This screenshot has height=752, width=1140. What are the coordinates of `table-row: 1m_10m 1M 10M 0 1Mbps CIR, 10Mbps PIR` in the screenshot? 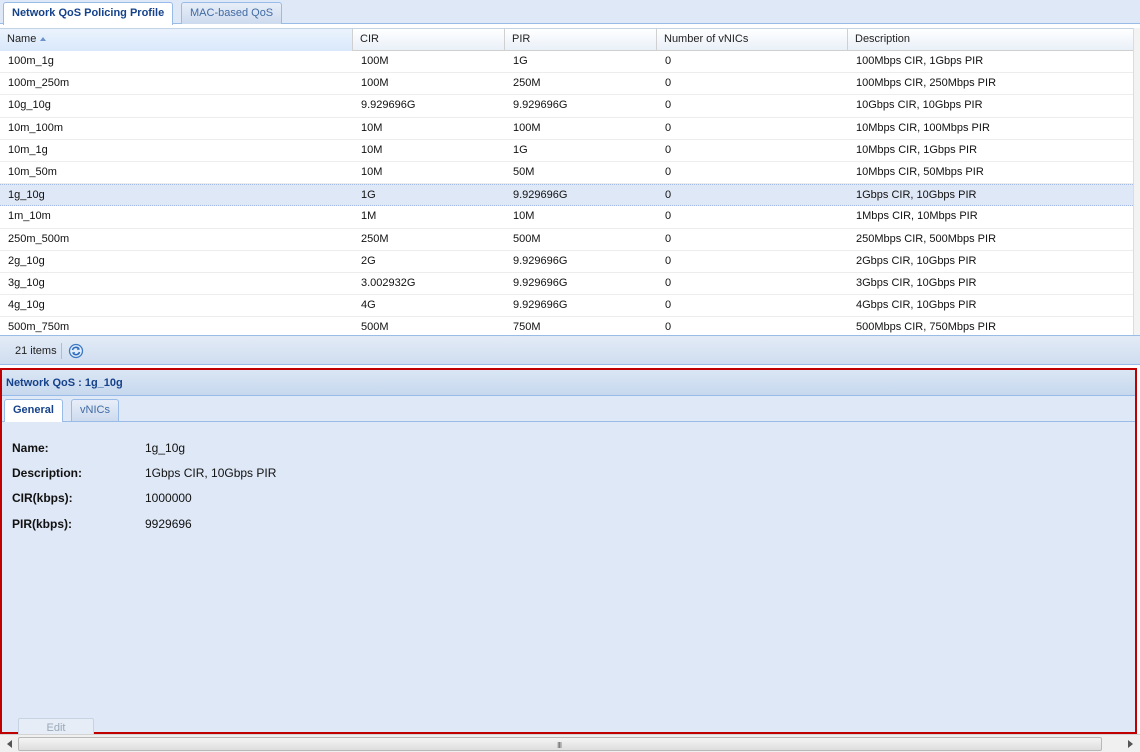 It's located at (566, 217).